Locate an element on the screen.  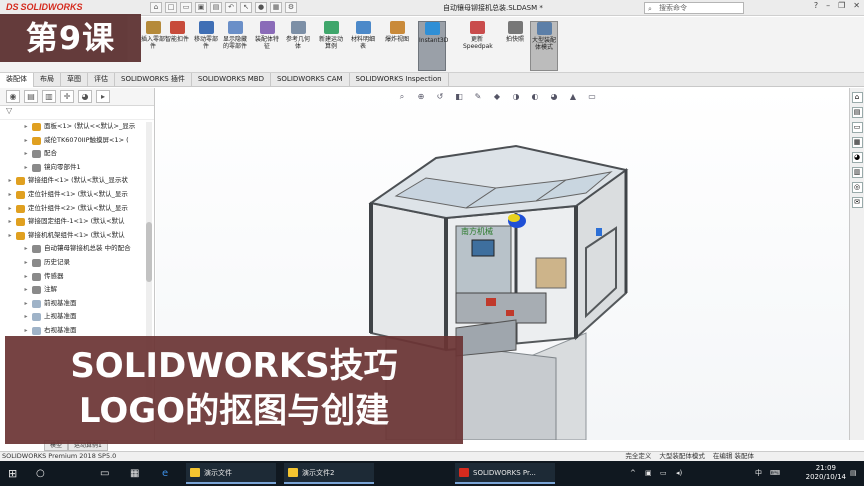
tree-filter: ▽ is located at coordinates (77, 113).